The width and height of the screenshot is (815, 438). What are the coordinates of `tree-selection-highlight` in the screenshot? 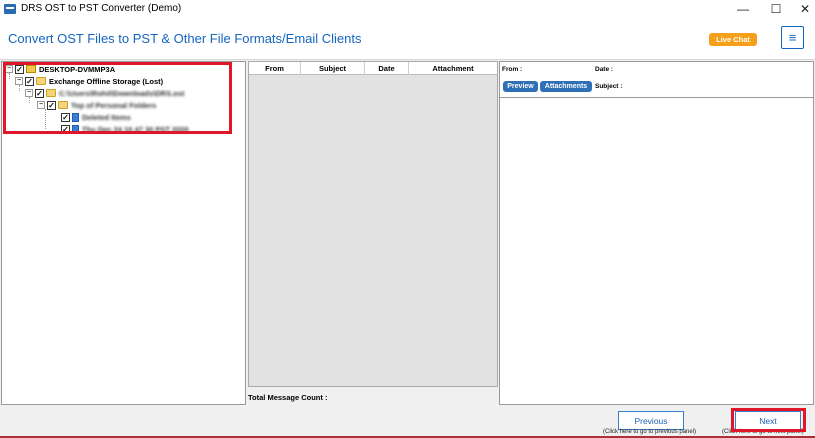 It's located at (117, 98).